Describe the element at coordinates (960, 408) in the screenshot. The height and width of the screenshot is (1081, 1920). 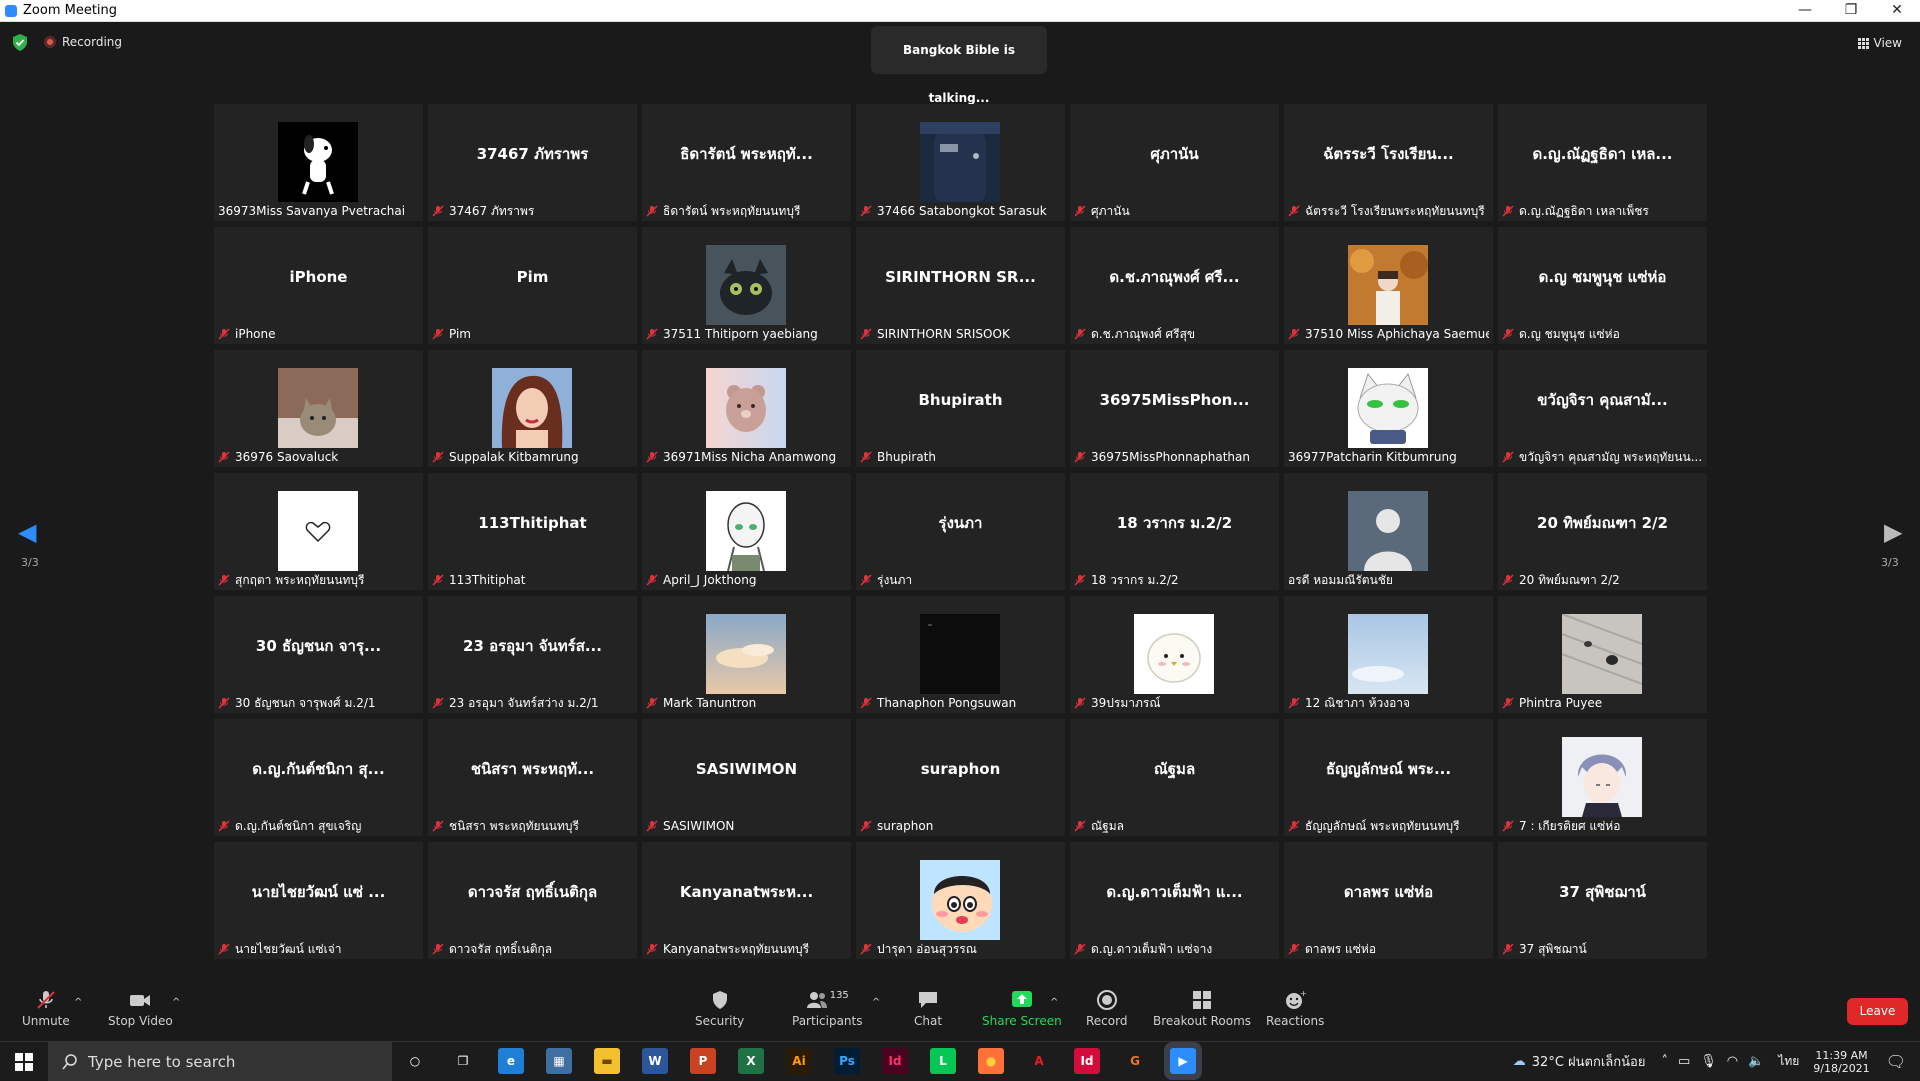
I see `participant-tile: Bhupirath Bhupirath` at that location.